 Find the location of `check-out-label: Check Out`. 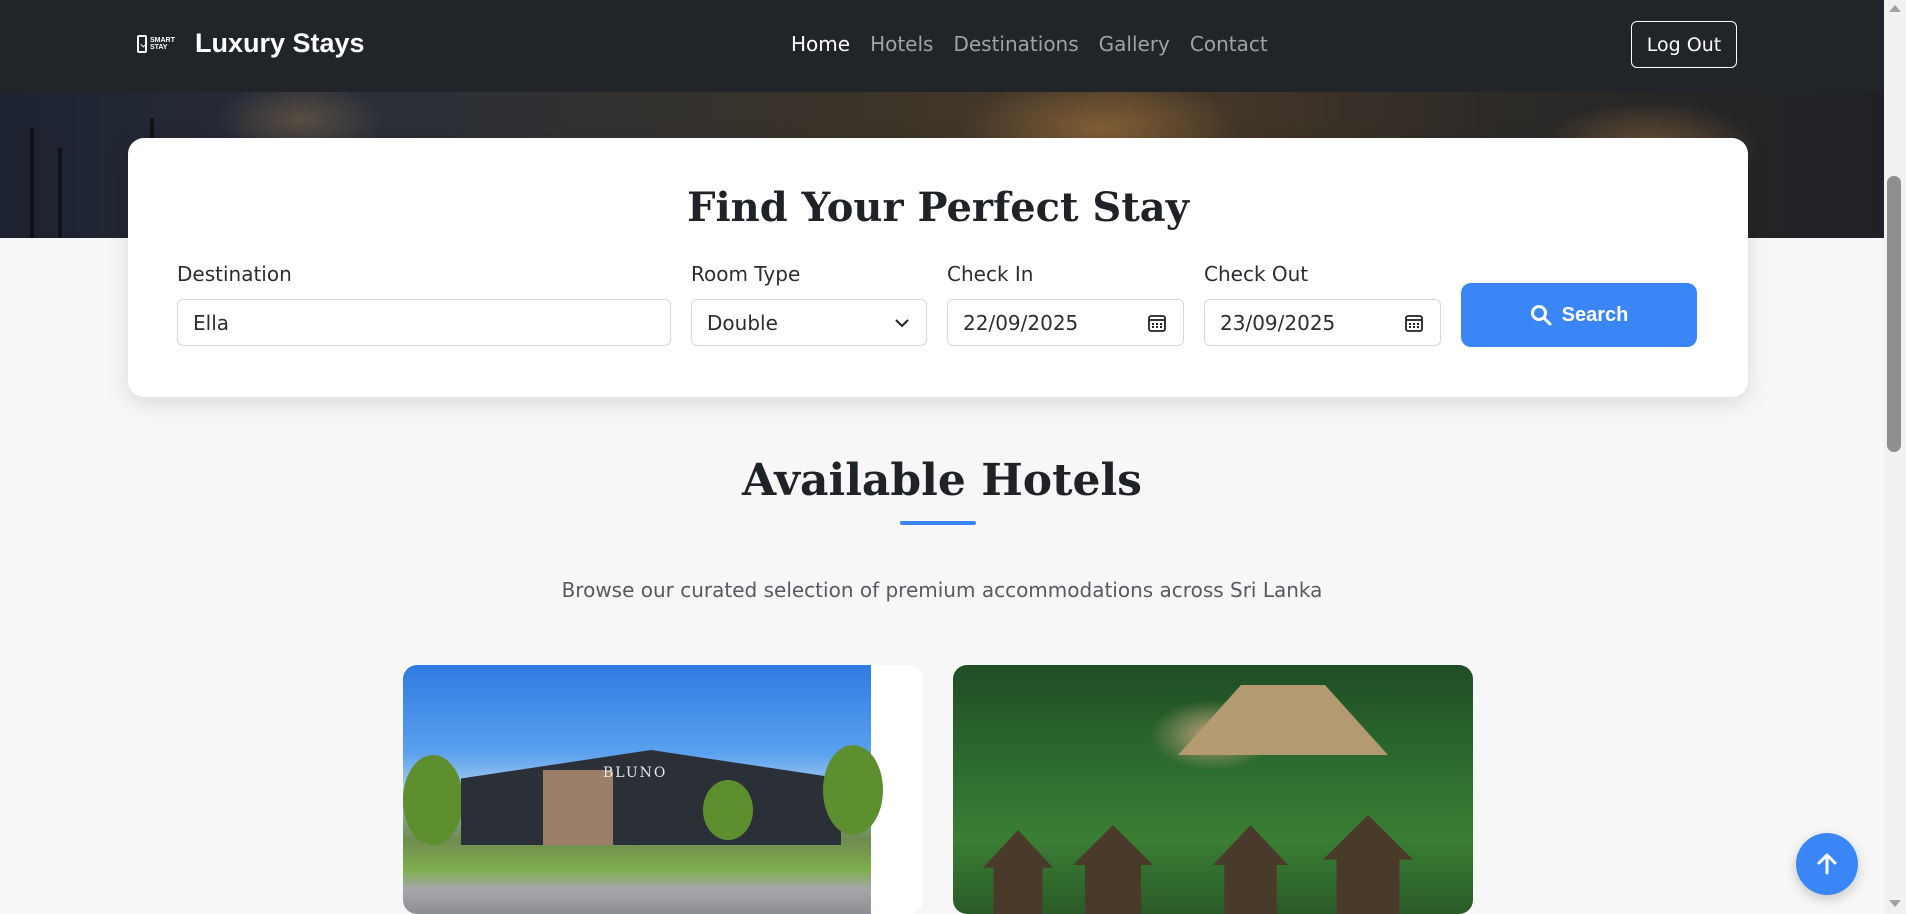

check-out-label: Check Out is located at coordinates (1256, 274).